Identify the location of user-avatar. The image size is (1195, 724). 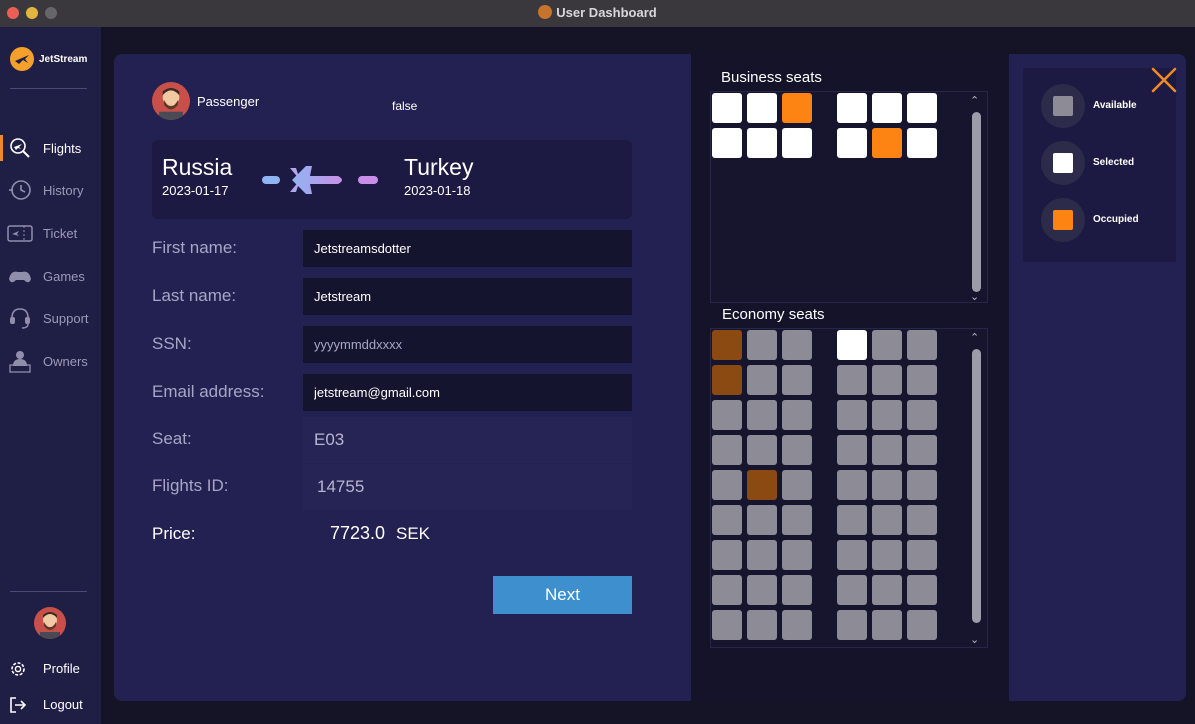
(50, 623).